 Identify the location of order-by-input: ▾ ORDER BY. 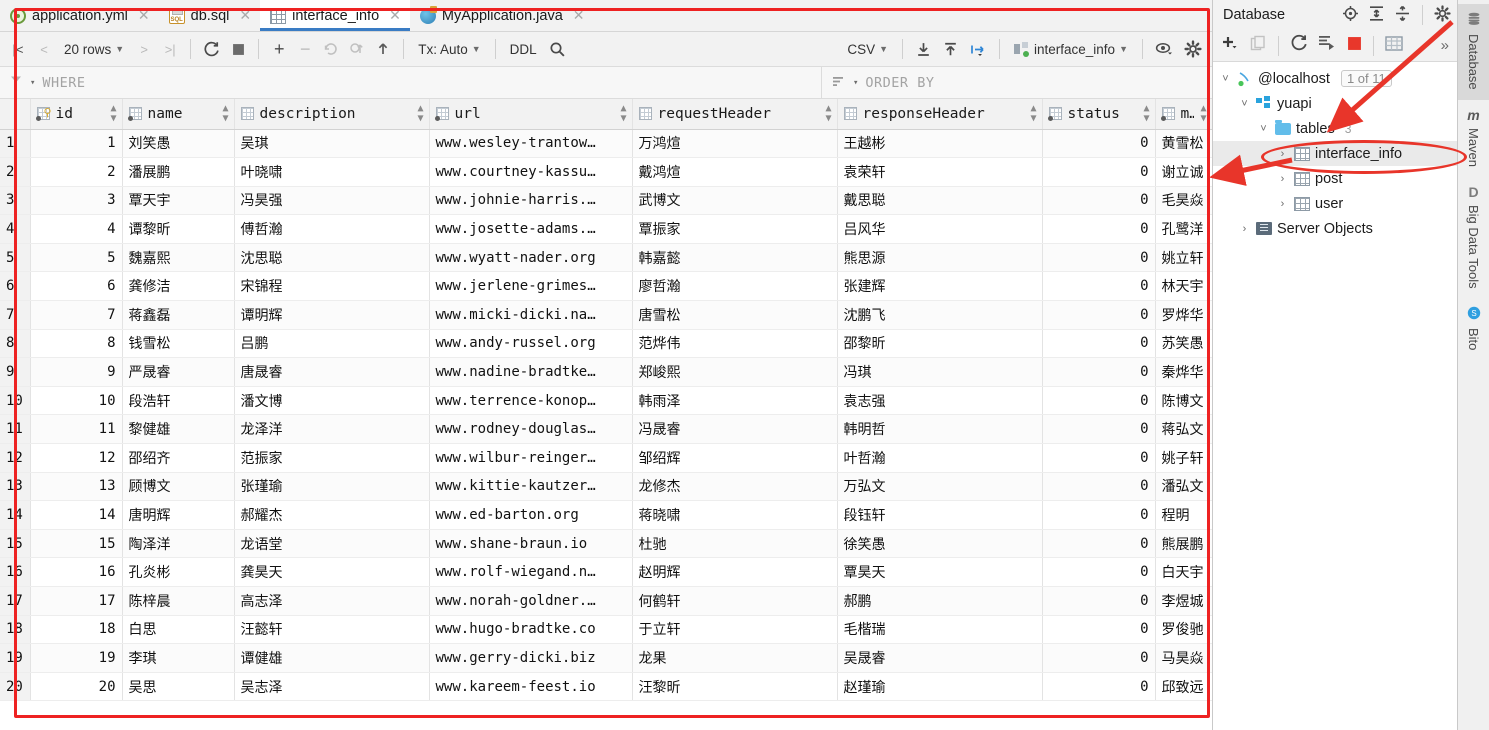
(1017, 82).